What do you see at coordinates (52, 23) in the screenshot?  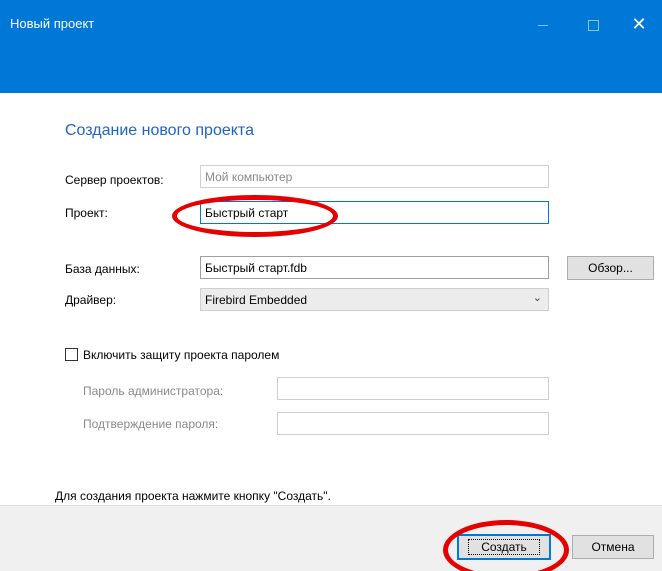 I see `window-title: Новый проект` at bounding box center [52, 23].